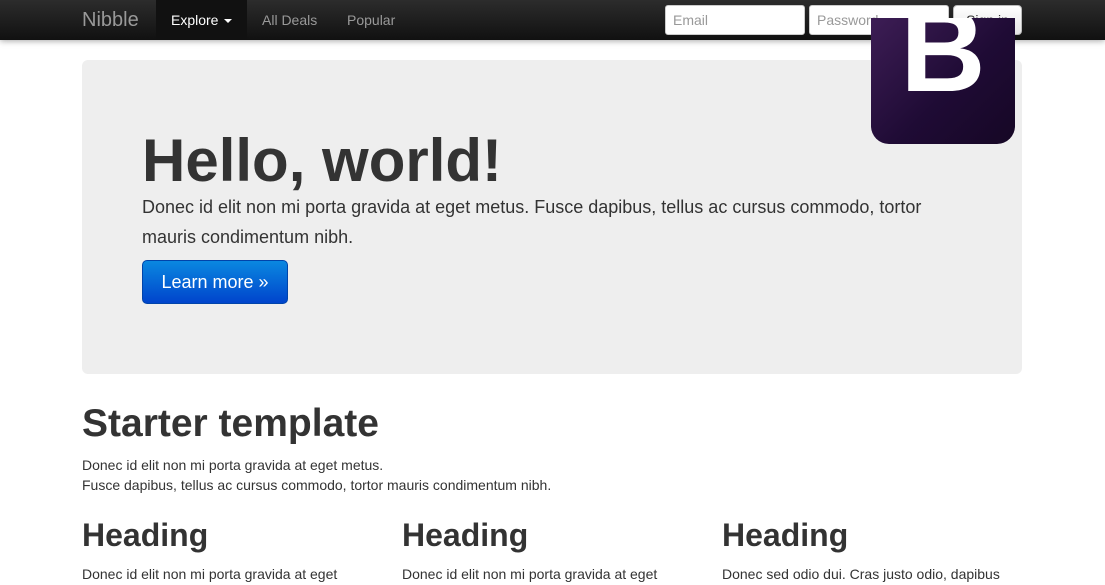 This screenshot has height=585, width=1105. I want to click on bootstrap-logo: B, so click(943, 81).